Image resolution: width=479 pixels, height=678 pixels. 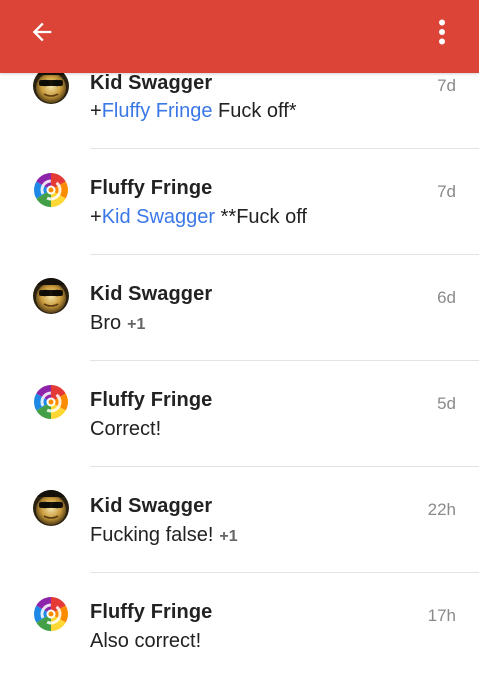 I want to click on comment-body: +Fluffy Fringe Fuck off*, so click(x=193, y=111).